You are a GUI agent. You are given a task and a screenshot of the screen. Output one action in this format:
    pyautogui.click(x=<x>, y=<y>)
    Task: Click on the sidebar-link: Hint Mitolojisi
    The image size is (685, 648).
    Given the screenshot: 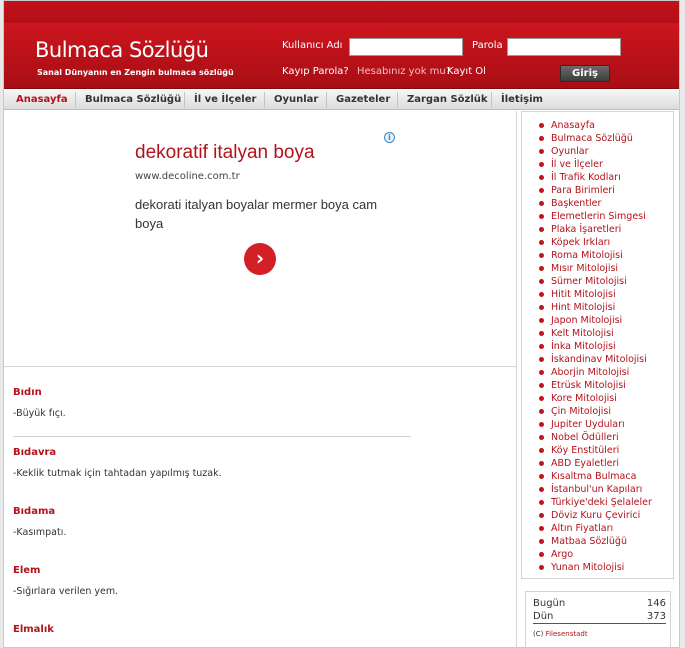 What is the action you would take?
    pyautogui.click(x=597, y=307)
    